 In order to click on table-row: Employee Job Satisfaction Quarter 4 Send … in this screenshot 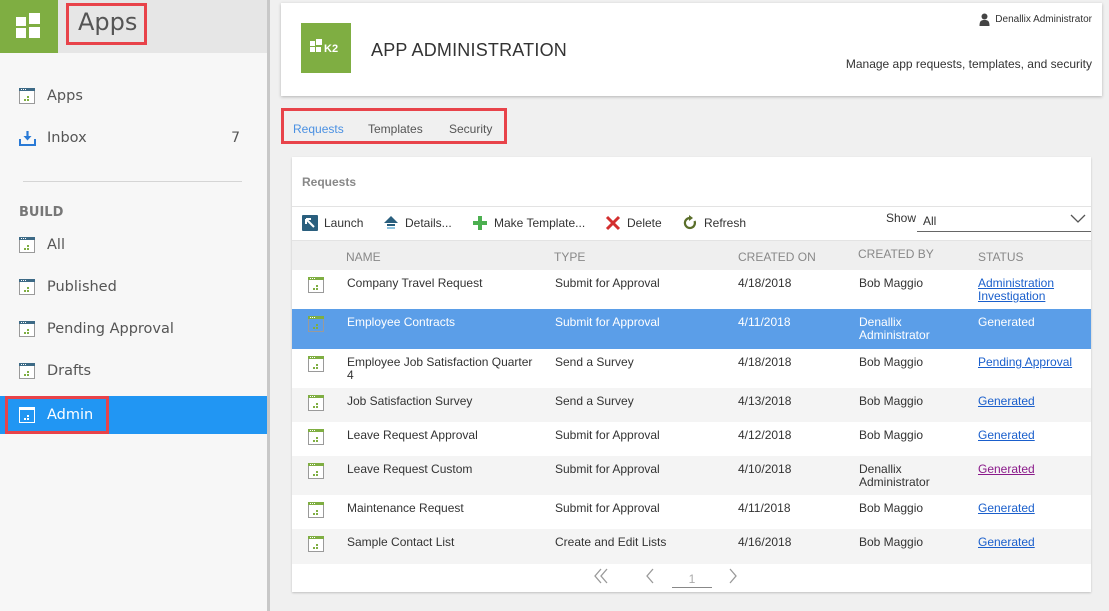, I will do `click(691, 368)`.